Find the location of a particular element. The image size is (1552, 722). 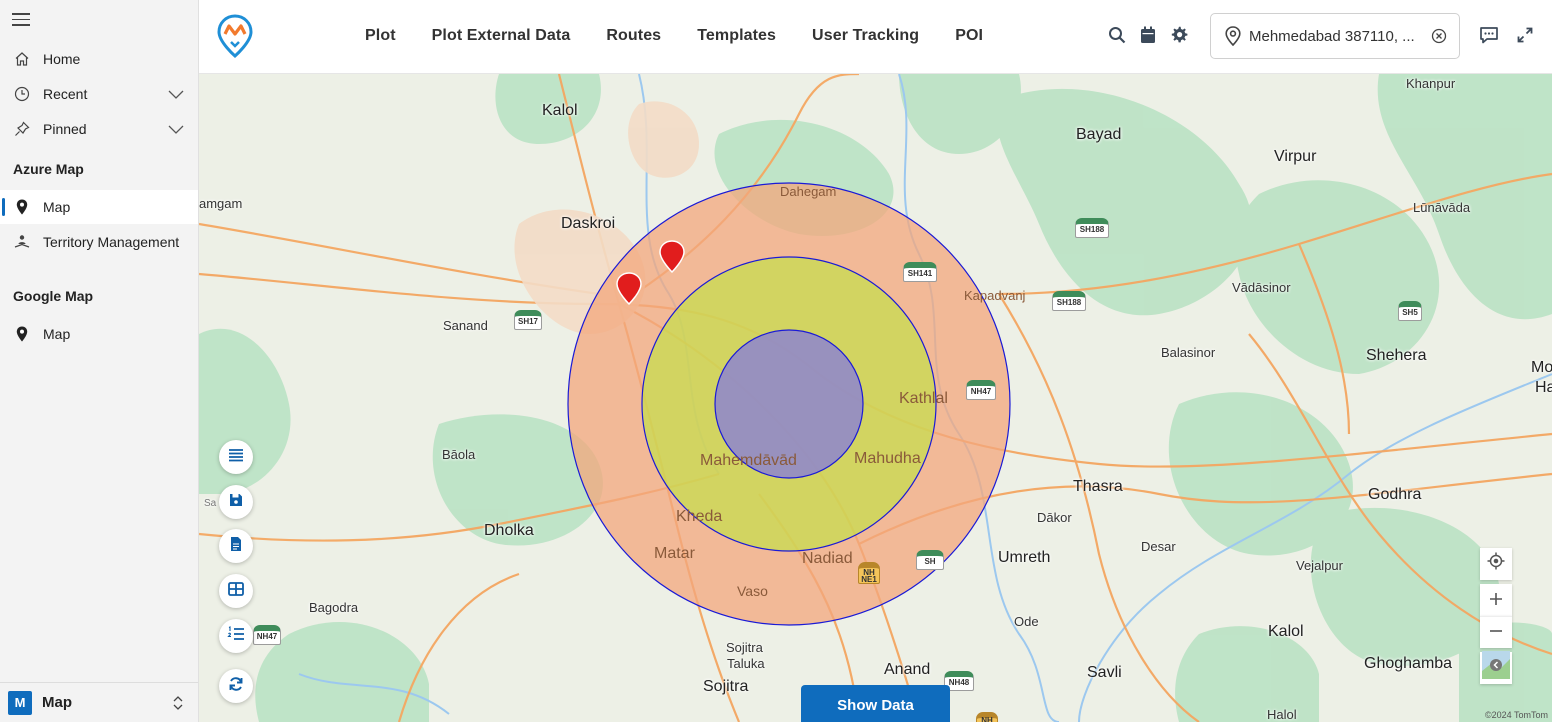

map-attribution: ©2024 TomTom is located at coordinates (1516, 715).